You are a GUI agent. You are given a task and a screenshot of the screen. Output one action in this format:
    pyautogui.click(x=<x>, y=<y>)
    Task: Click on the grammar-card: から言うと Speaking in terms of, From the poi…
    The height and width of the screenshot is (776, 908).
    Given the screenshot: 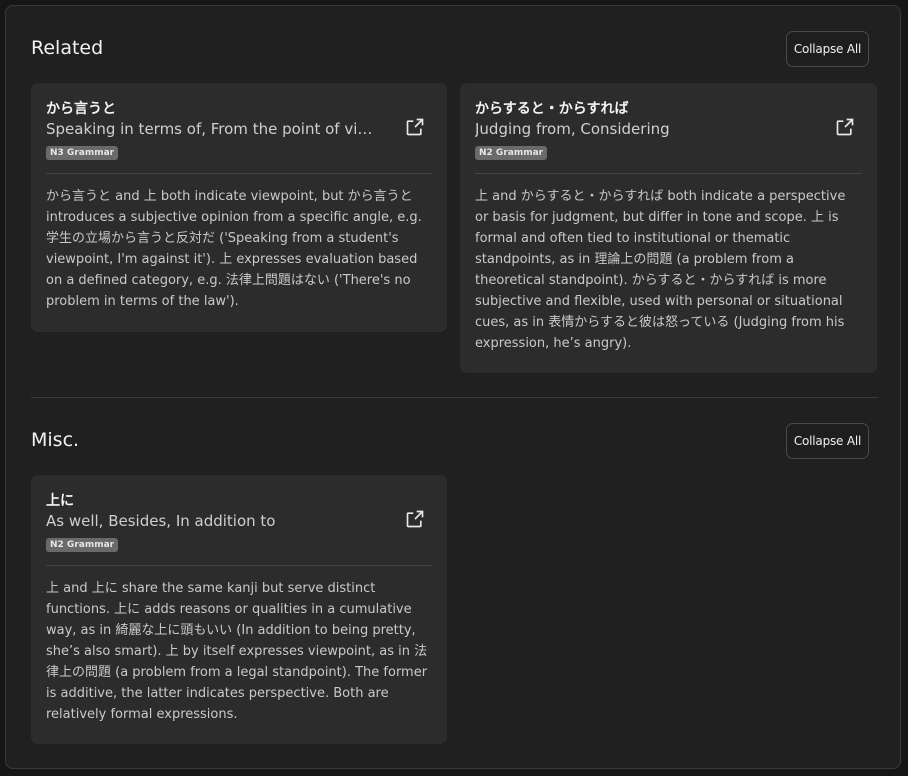 What is the action you would take?
    pyautogui.click(x=239, y=207)
    